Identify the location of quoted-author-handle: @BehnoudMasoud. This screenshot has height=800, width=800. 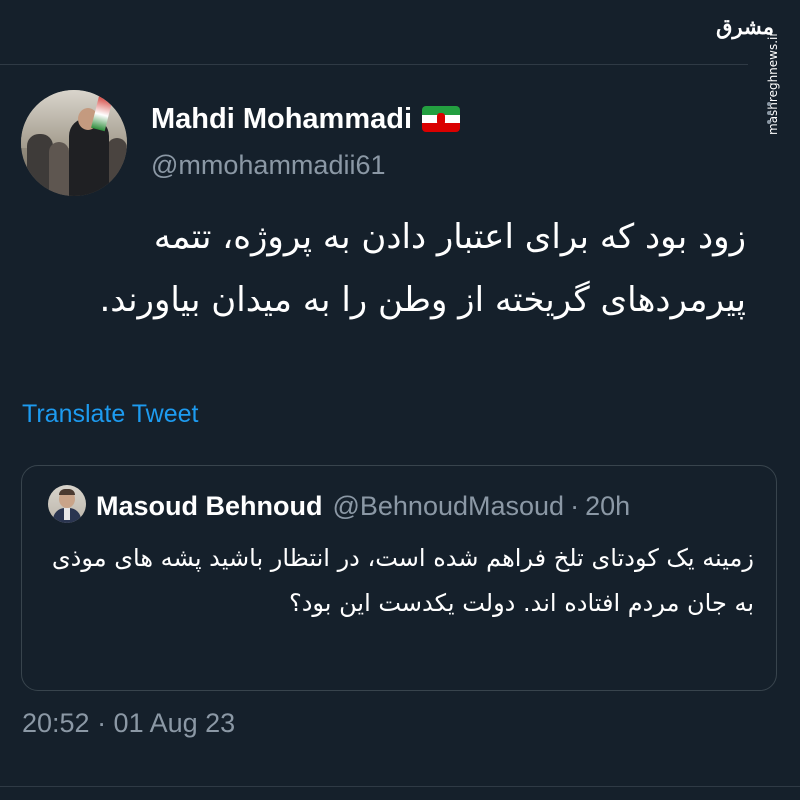
(448, 506).